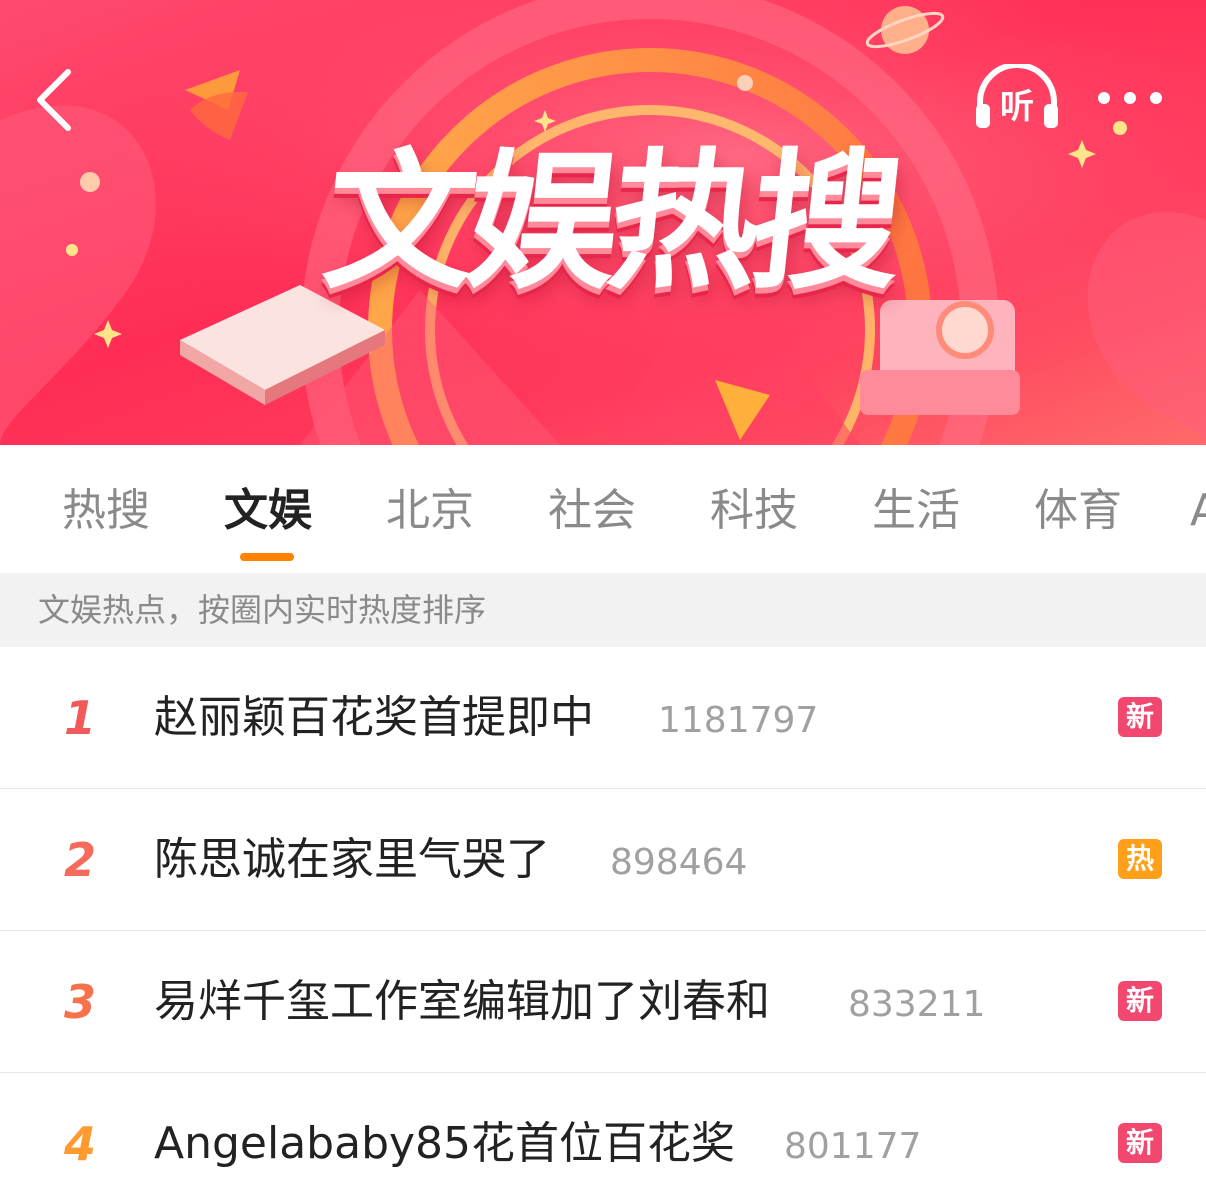 The image size is (1206, 1200). I want to click on tab-life: 生活, so click(916, 511).